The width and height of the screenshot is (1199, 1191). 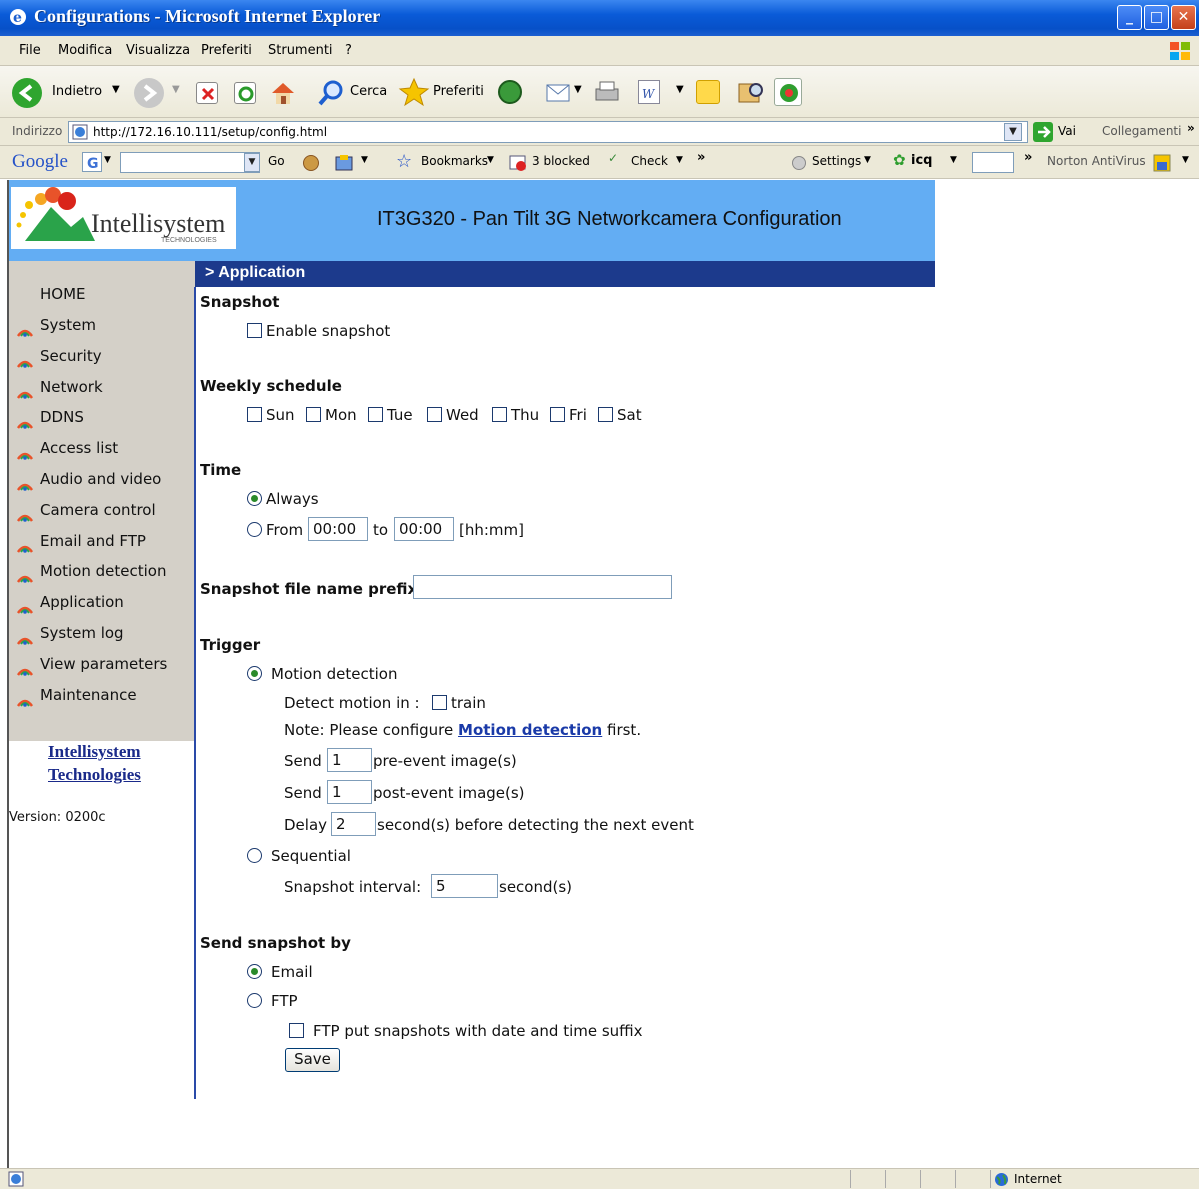 I want to click on toolbar-overflow-icon: », so click(x=701, y=157).